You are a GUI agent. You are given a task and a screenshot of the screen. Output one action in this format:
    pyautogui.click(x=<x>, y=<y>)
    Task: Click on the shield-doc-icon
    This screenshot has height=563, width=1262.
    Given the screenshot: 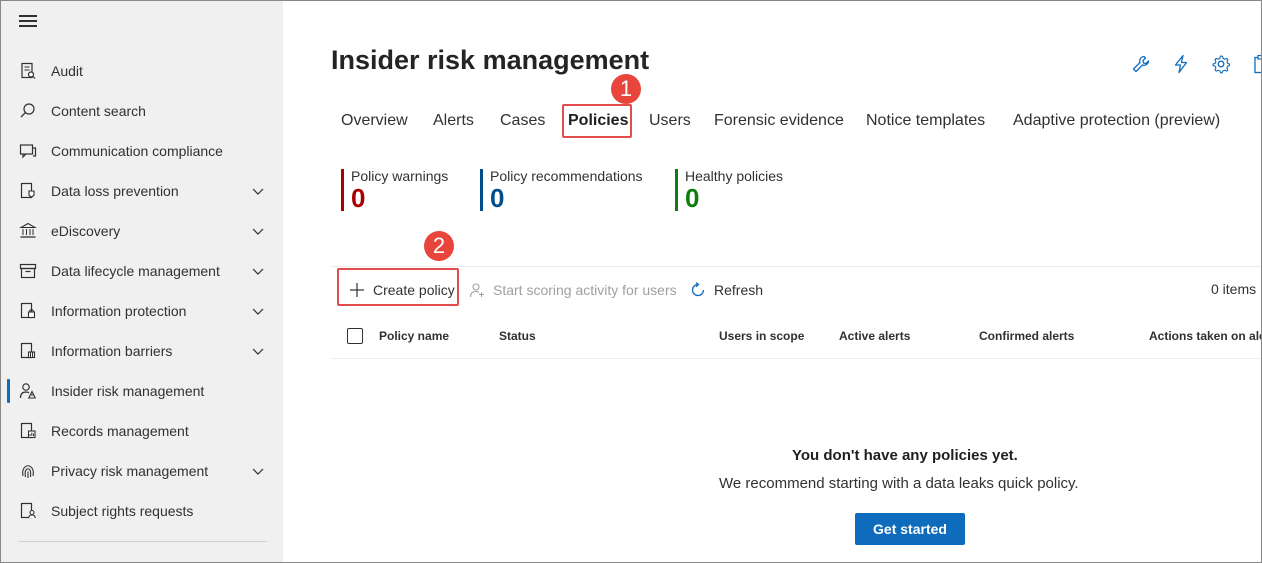 What is the action you would take?
    pyautogui.click(x=27, y=190)
    